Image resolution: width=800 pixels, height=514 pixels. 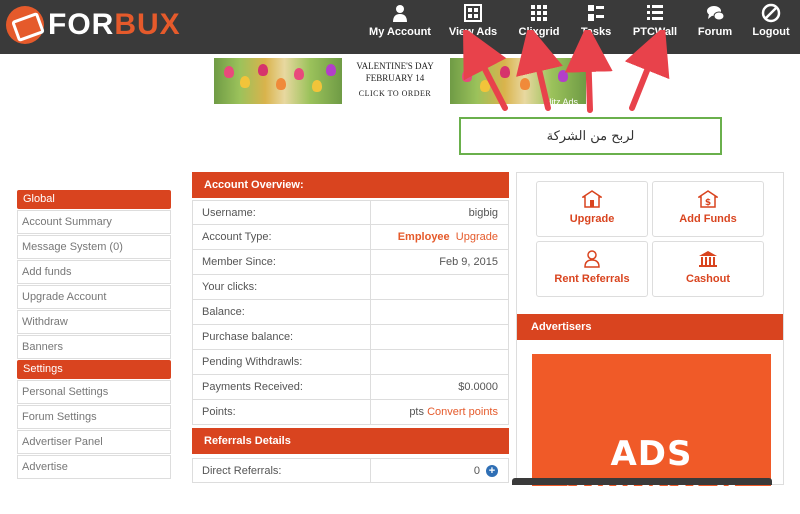 I want to click on sidebar-item-banners: Banners, so click(x=94, y=347).